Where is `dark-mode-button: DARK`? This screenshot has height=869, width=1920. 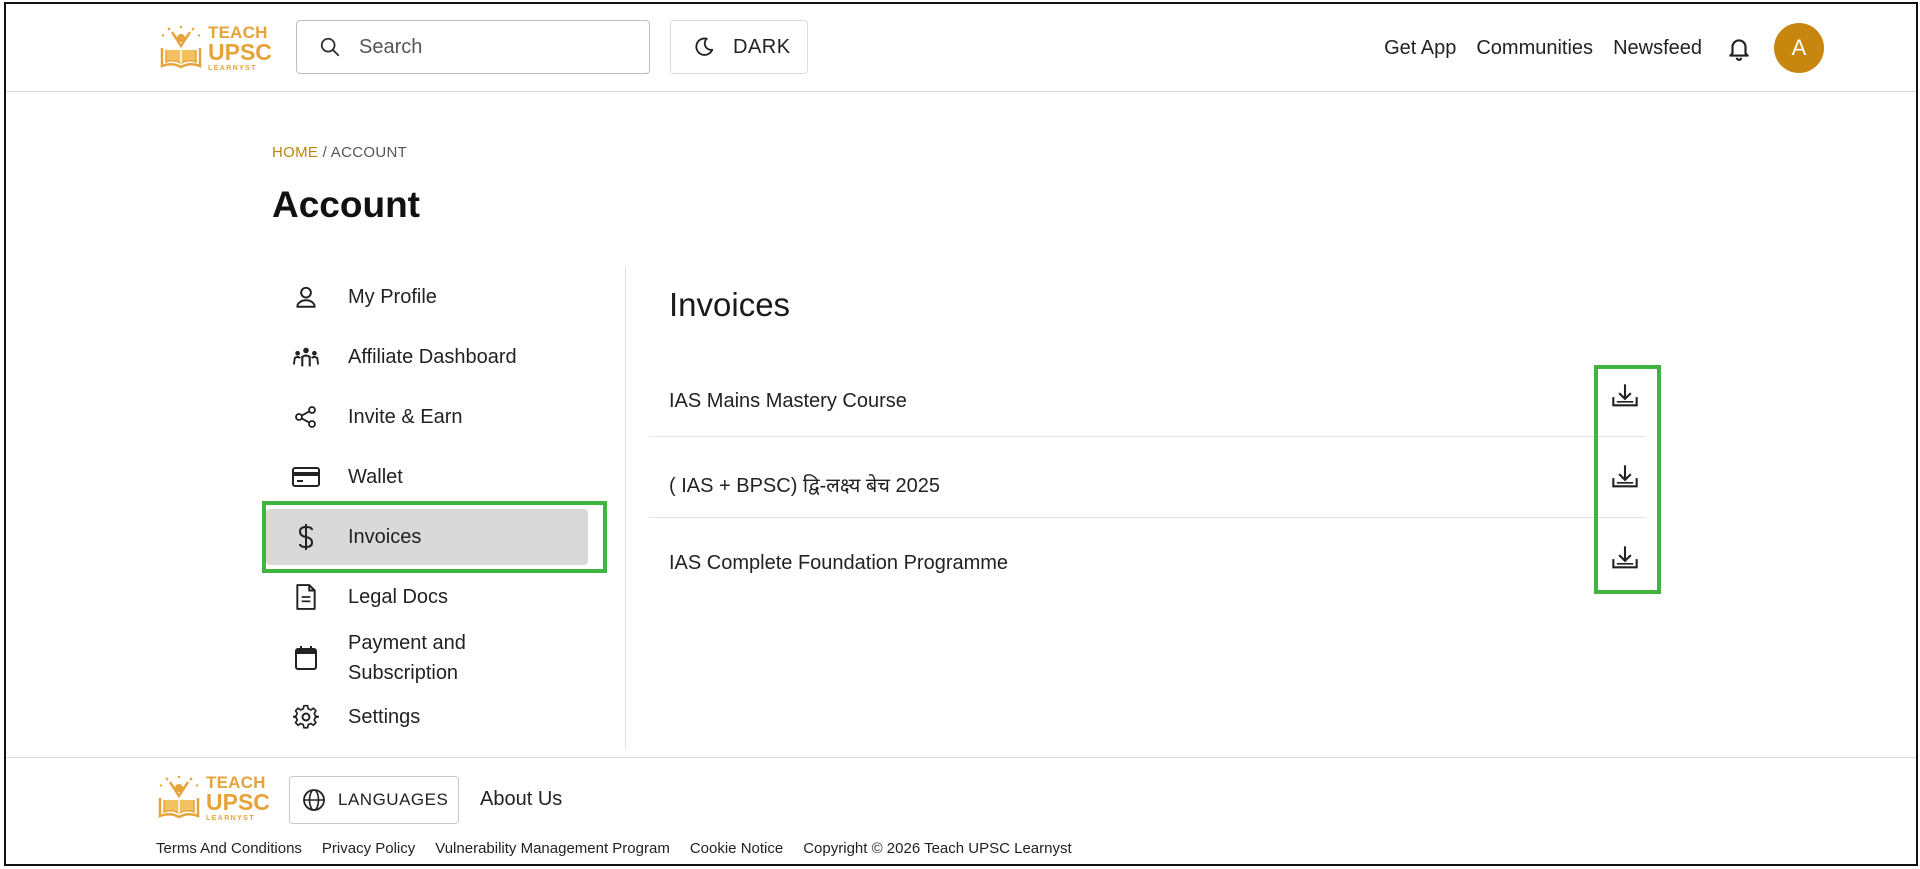
dark-mode-button: DARK is located at coordinates (739, 47).